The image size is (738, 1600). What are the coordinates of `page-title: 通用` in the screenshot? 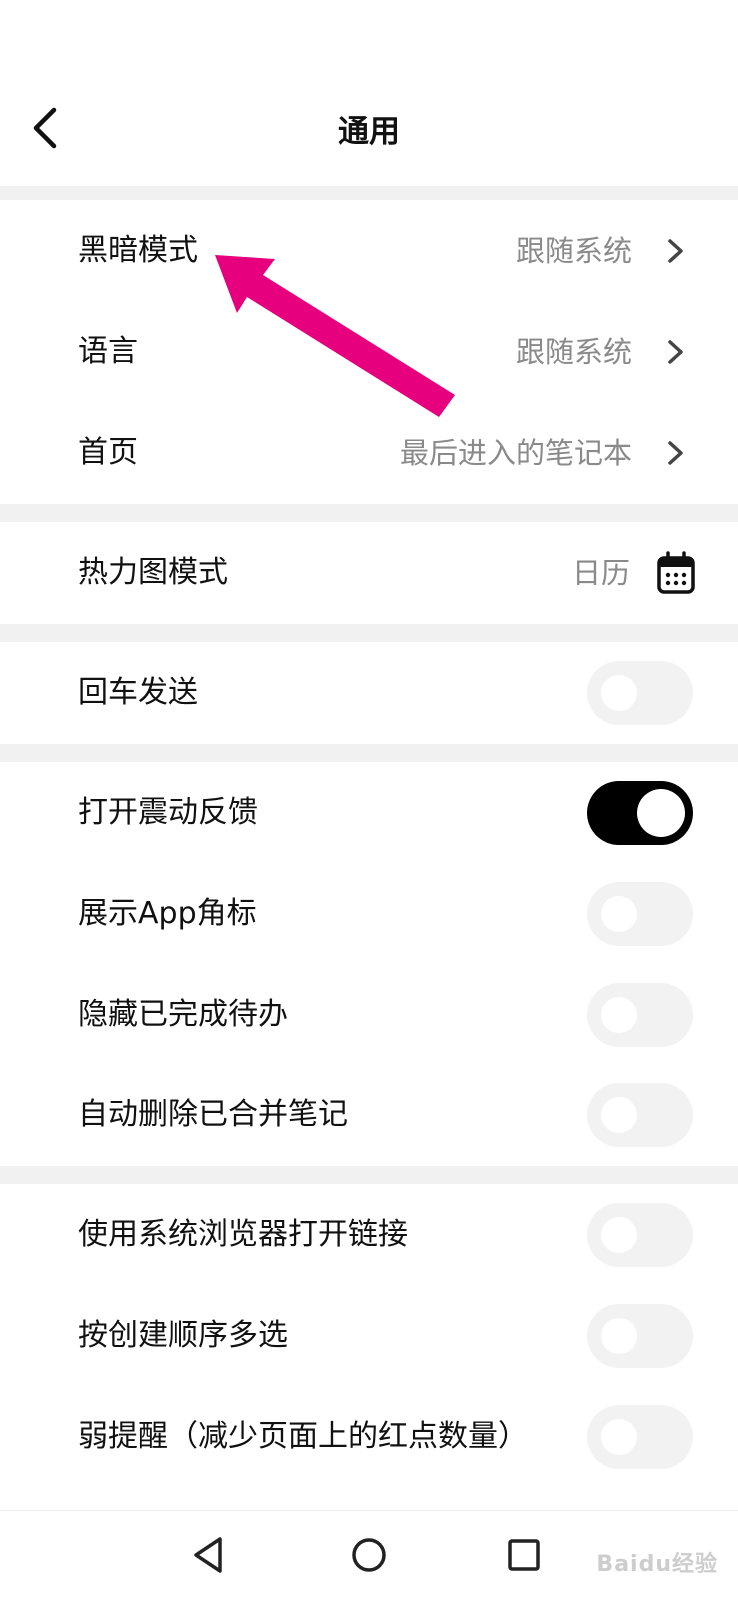 It's located at (369, 132).